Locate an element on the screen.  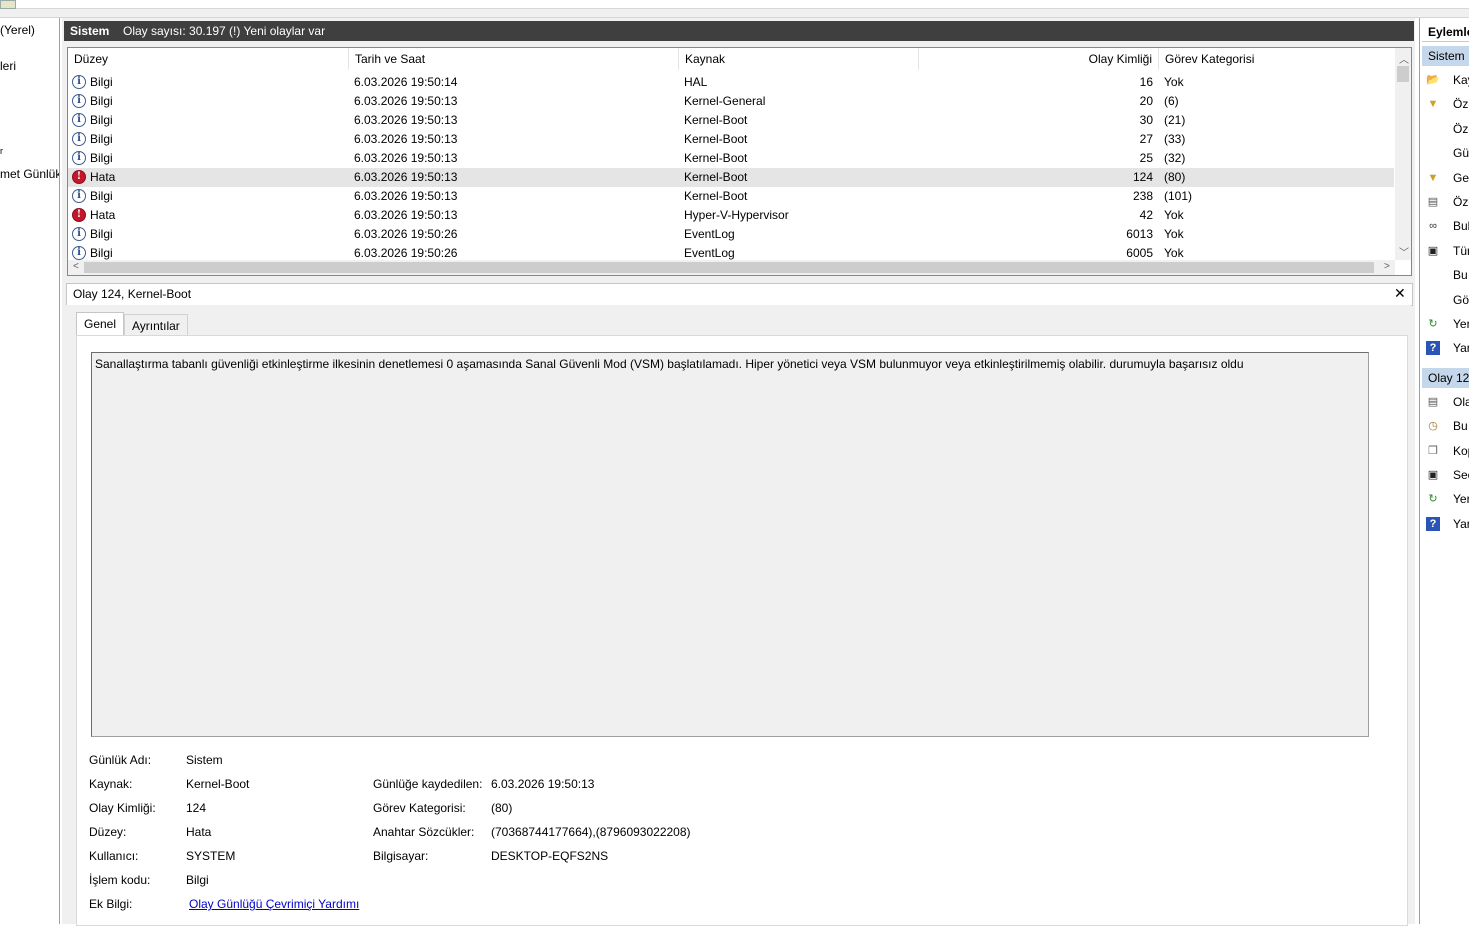
scroll-up-icon: ︿ is located at coordinates (1404, 58).